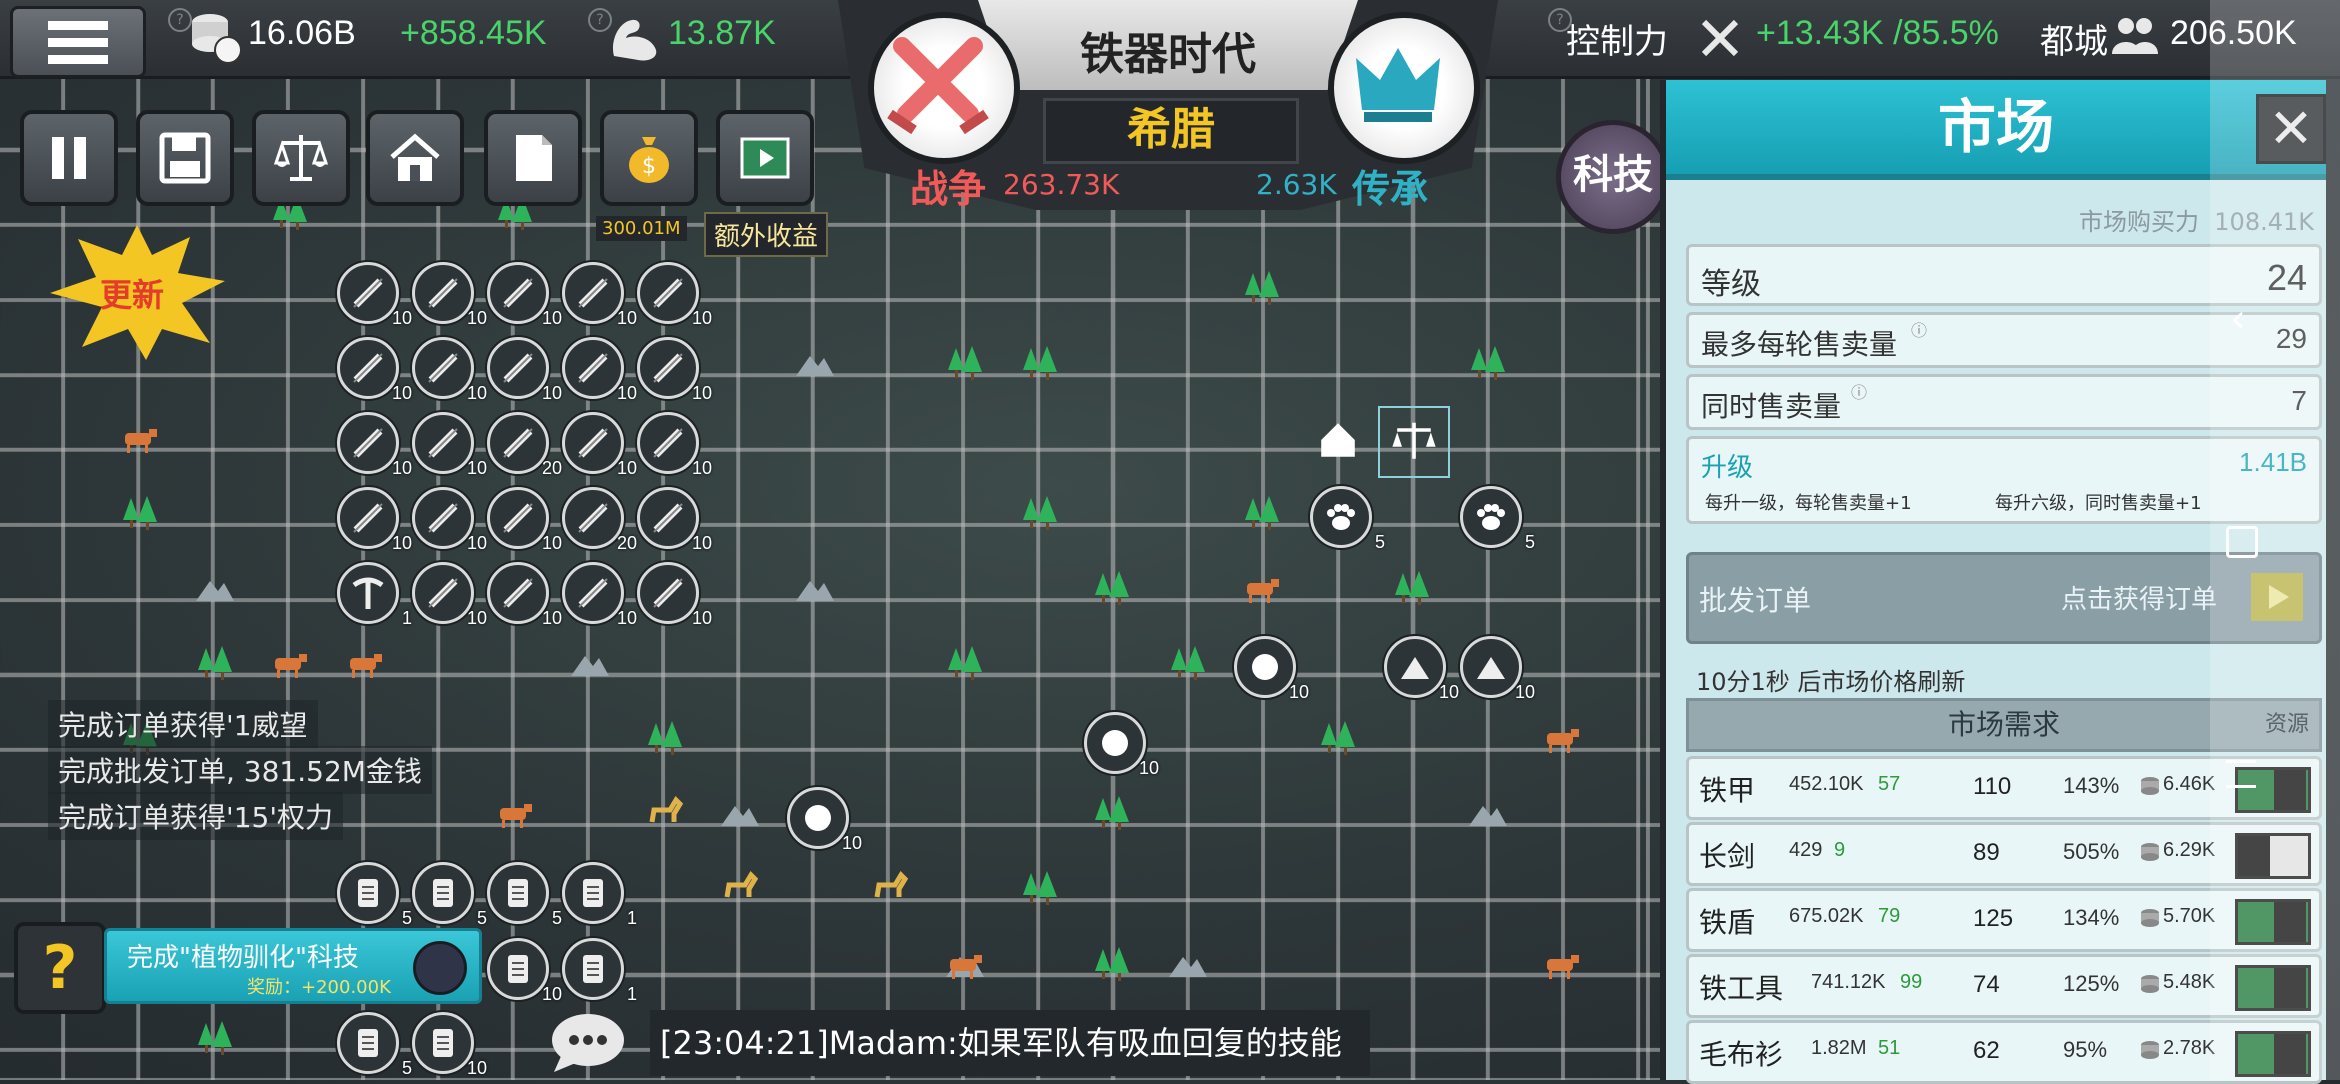 The height and width of the screenshot is (1084, 2340). I want to click on update-badge: 更新, so click(132, 293).